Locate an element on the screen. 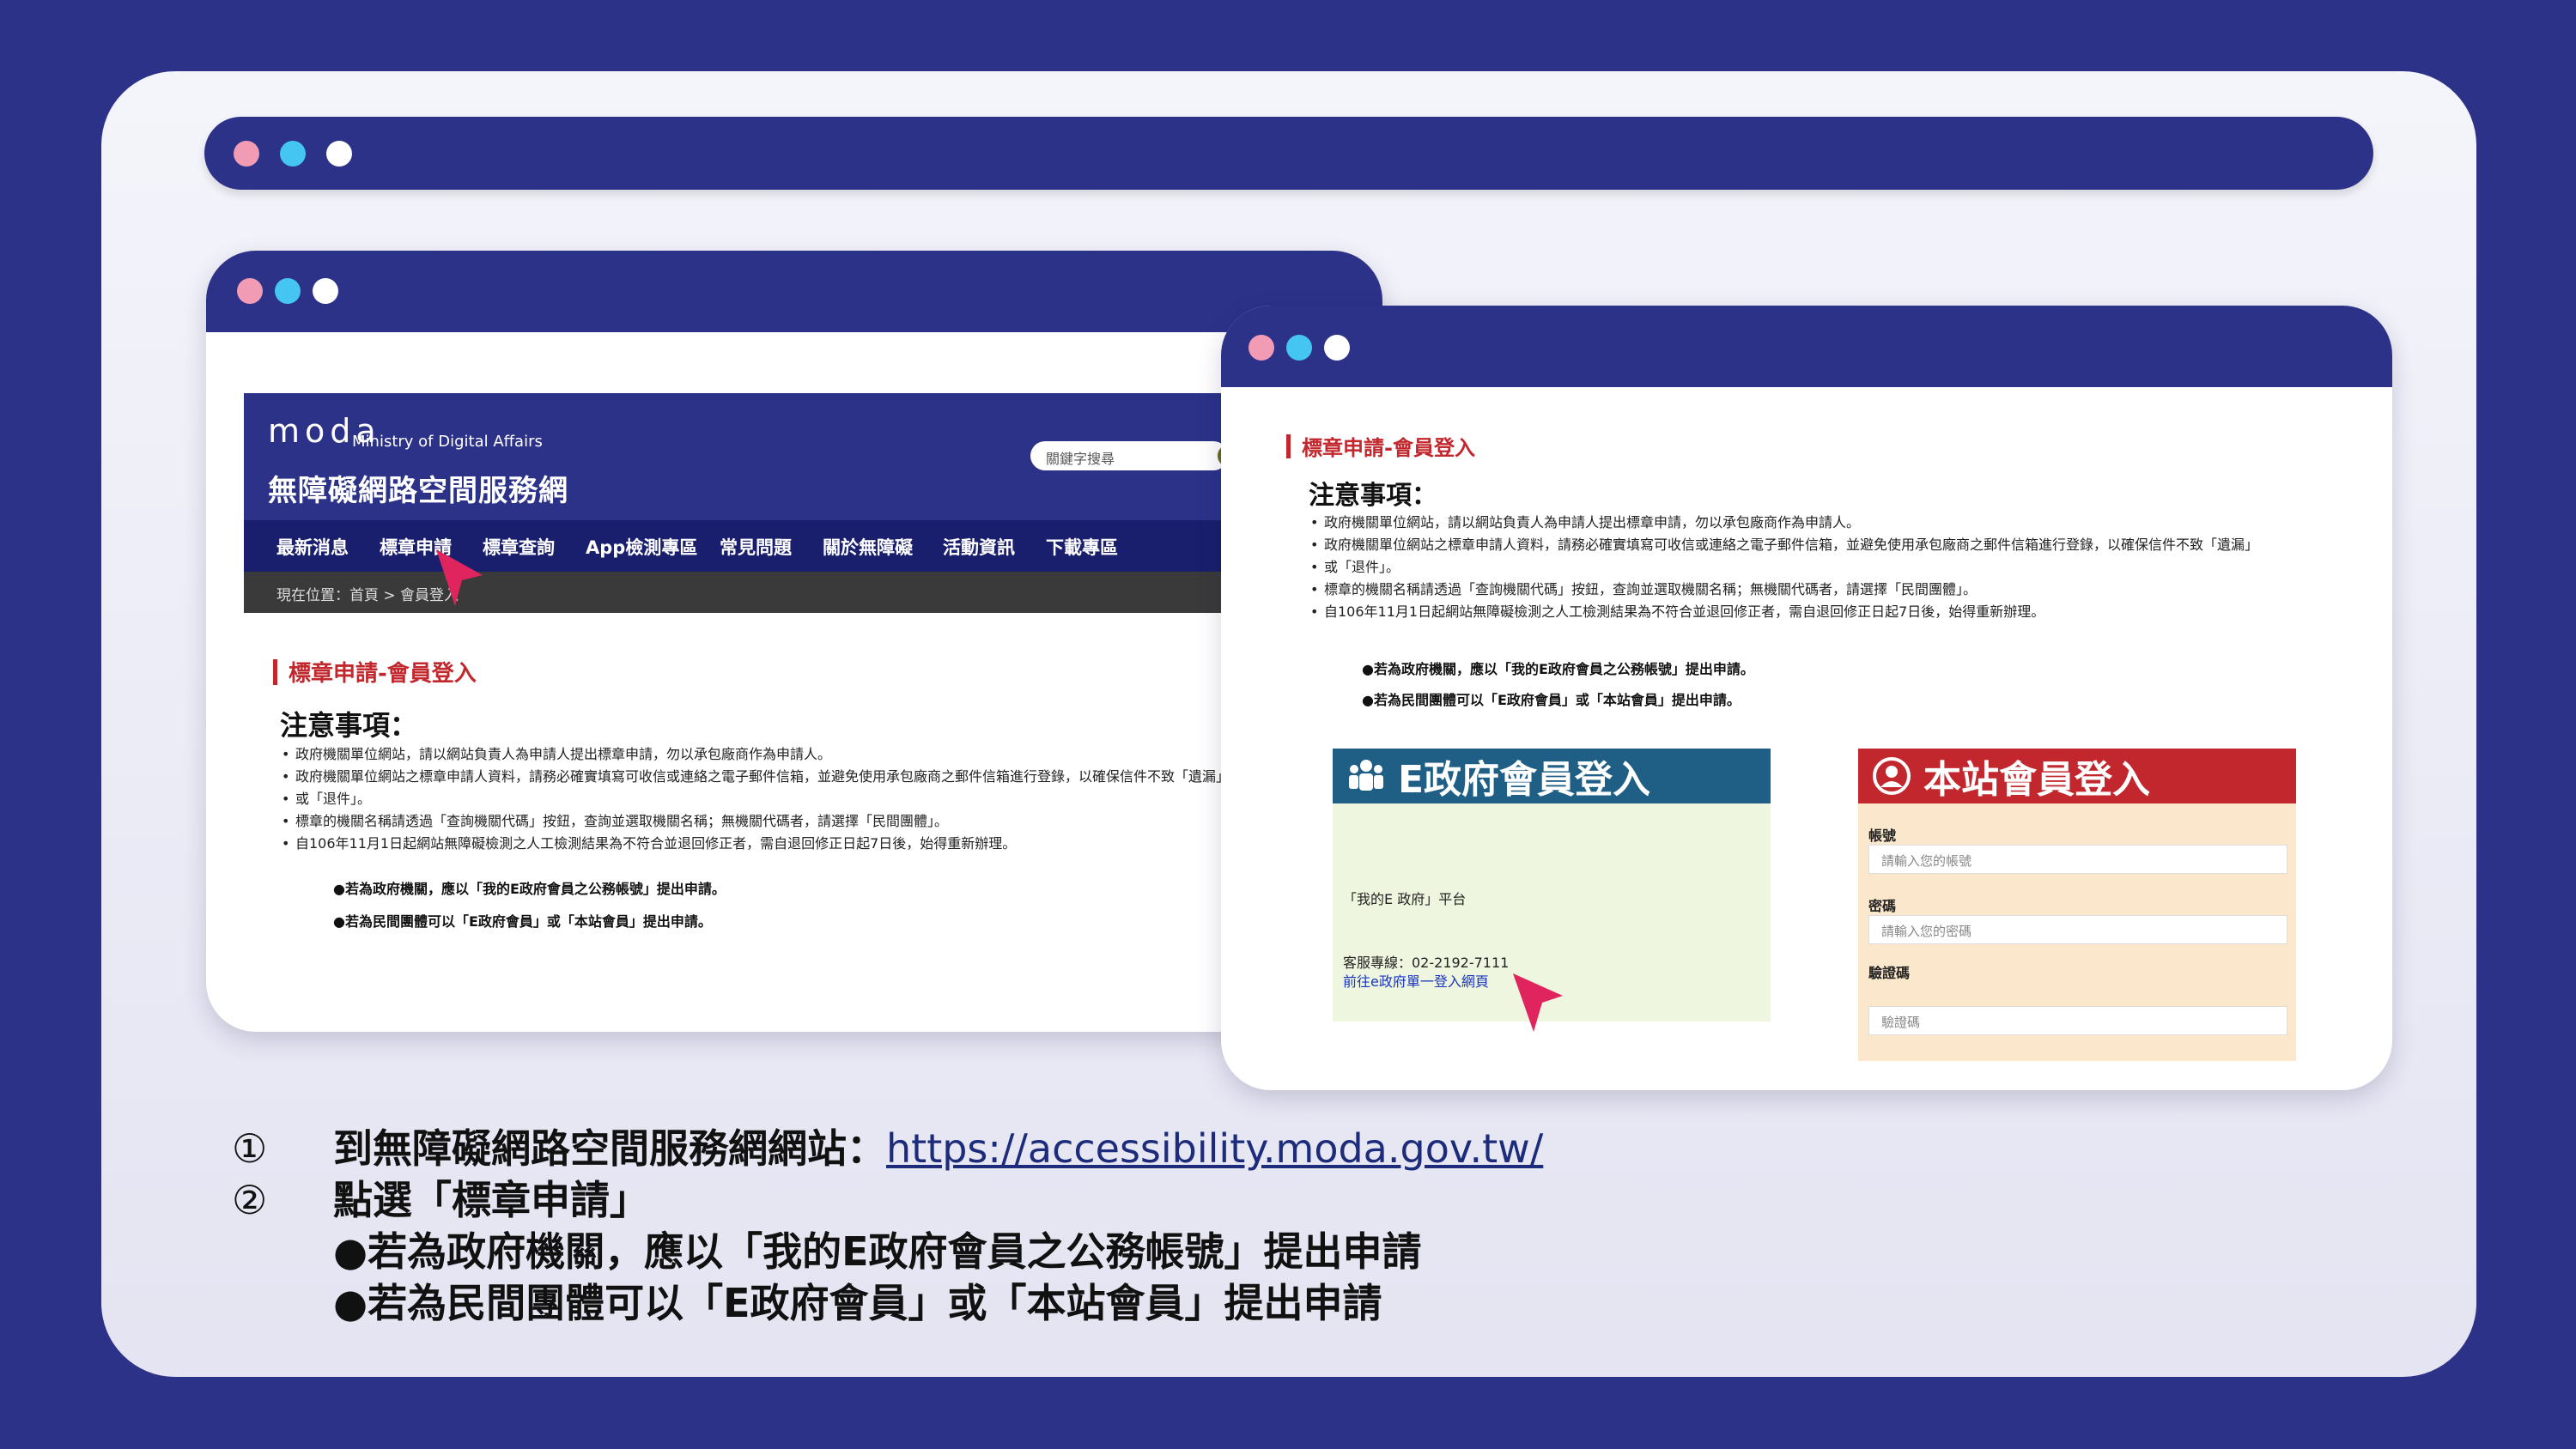  breadcrumb: 現在位置：首頁 > 會員登入 is located at coordinates (813, 592).